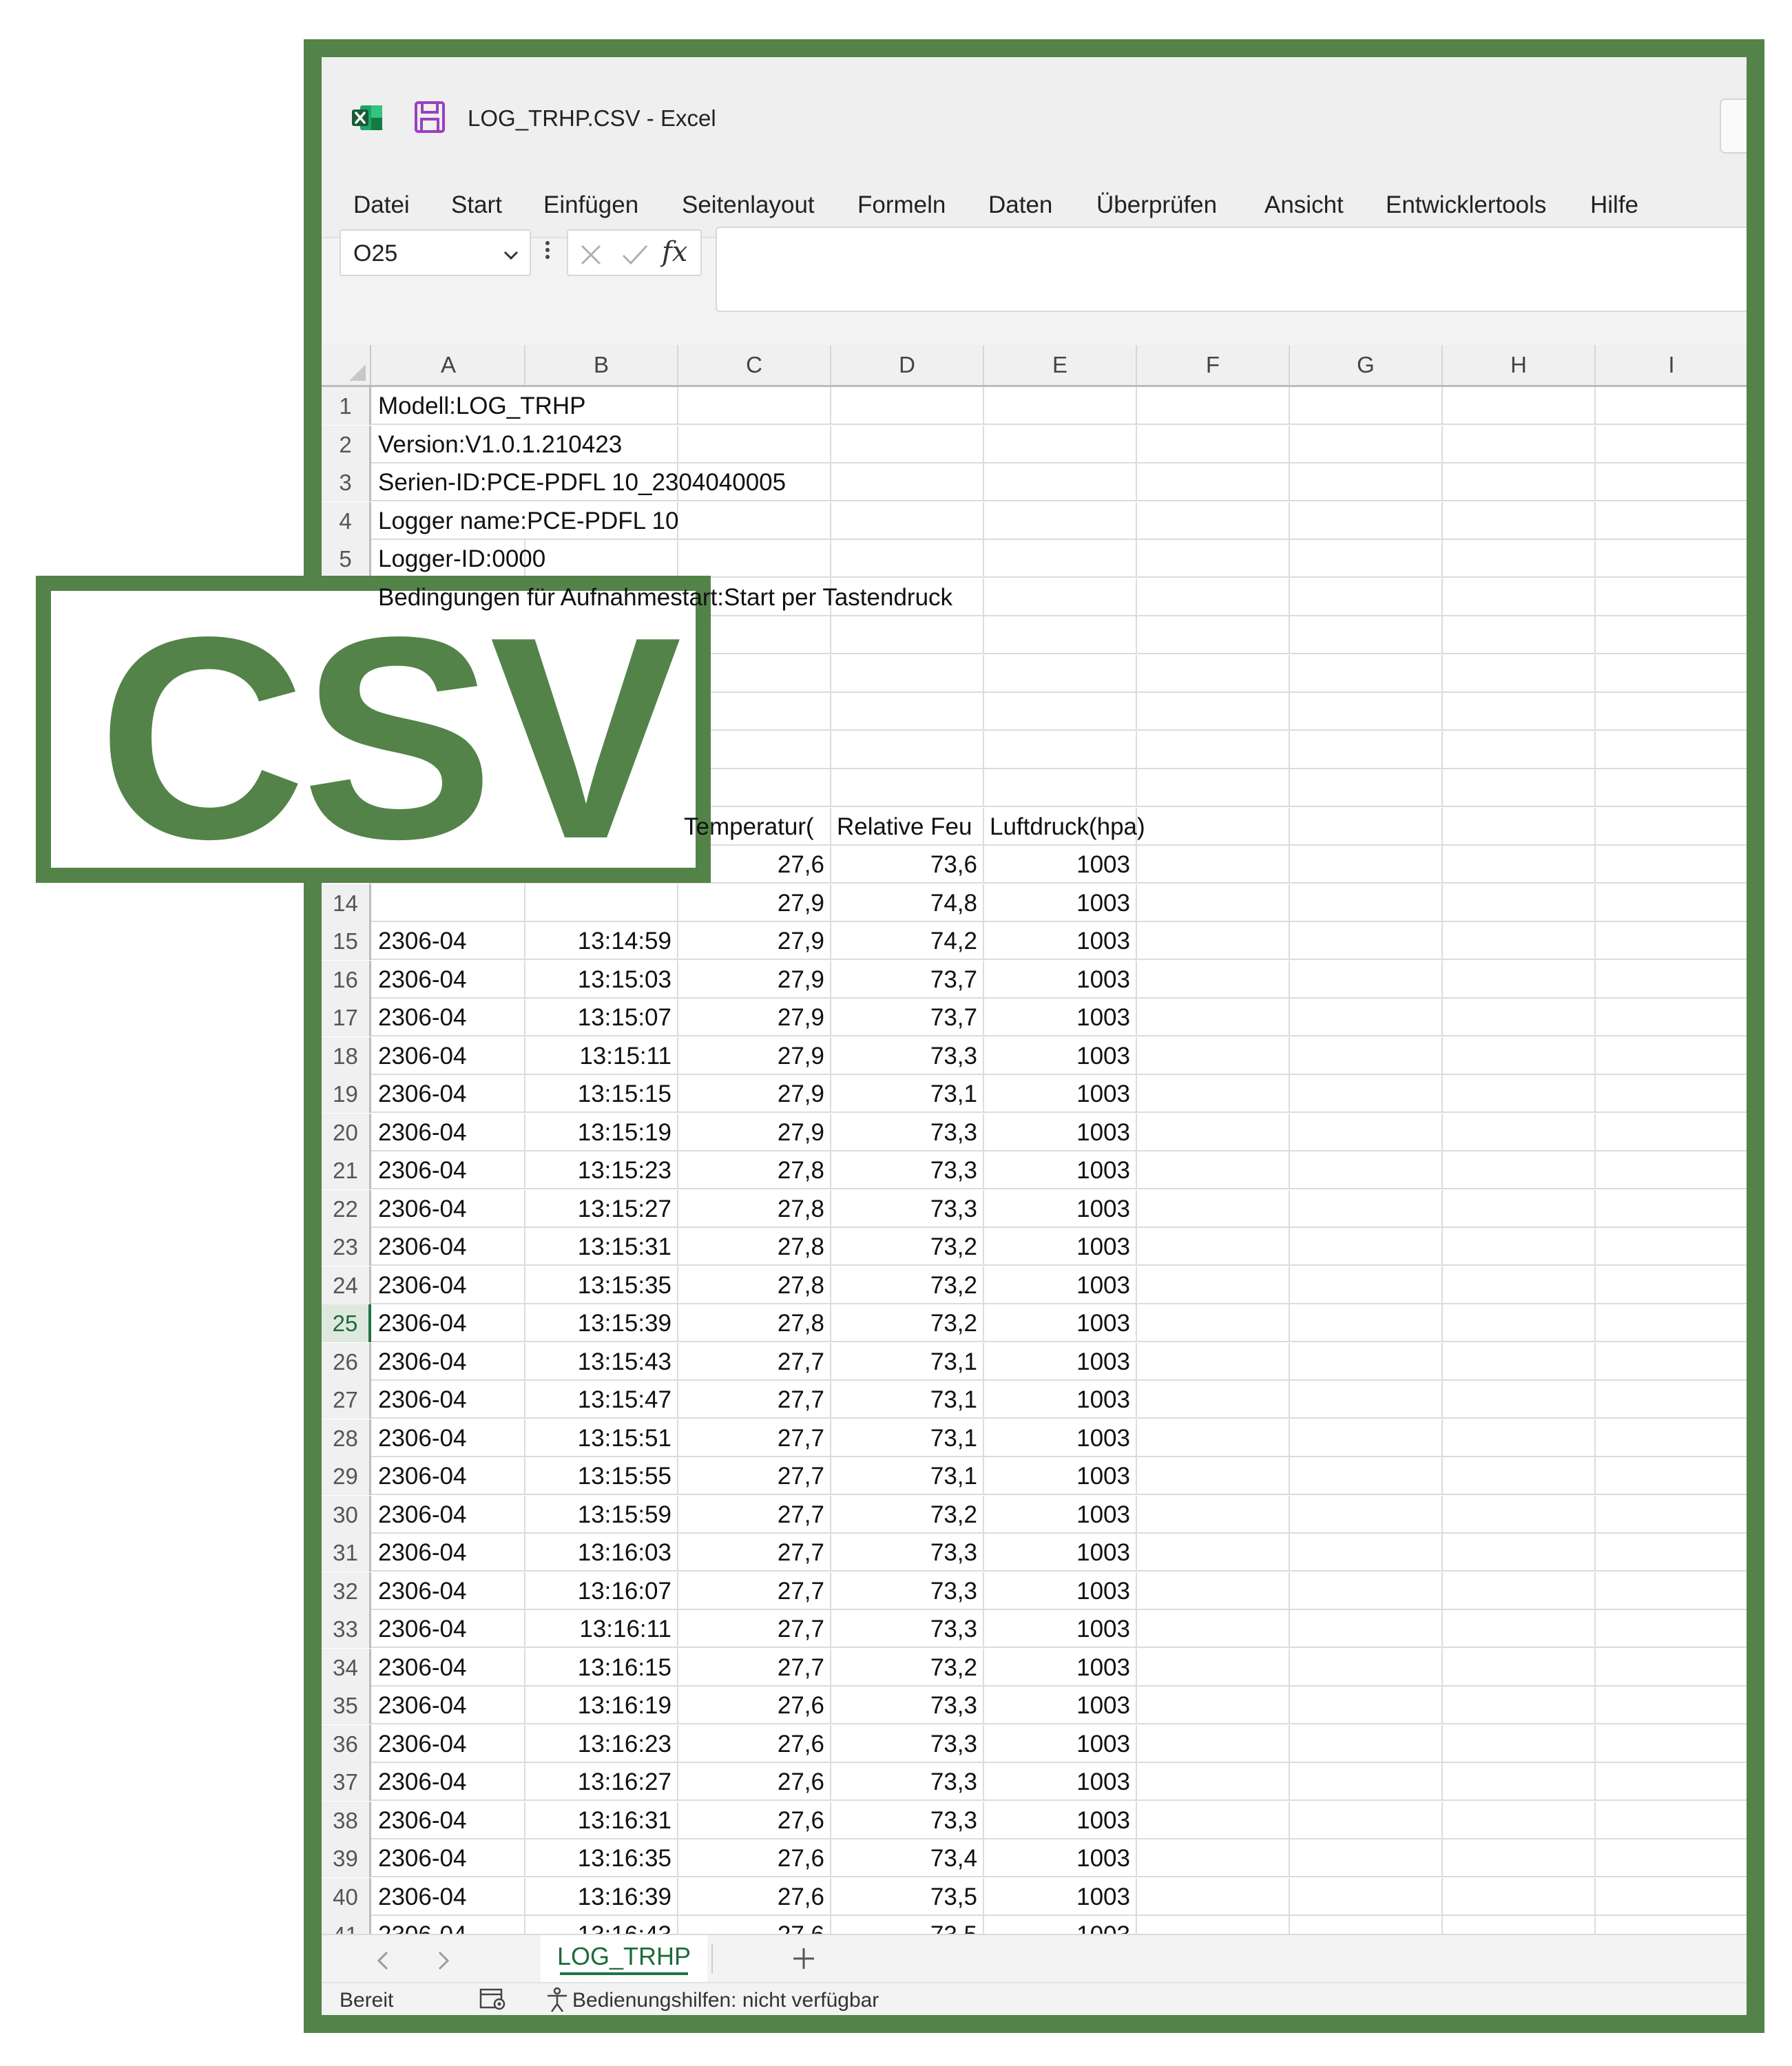  What do you see at coordinates (1060, 365) in the screenshot?
I see `column-header-e: E` at bounding box center [1060, 365].